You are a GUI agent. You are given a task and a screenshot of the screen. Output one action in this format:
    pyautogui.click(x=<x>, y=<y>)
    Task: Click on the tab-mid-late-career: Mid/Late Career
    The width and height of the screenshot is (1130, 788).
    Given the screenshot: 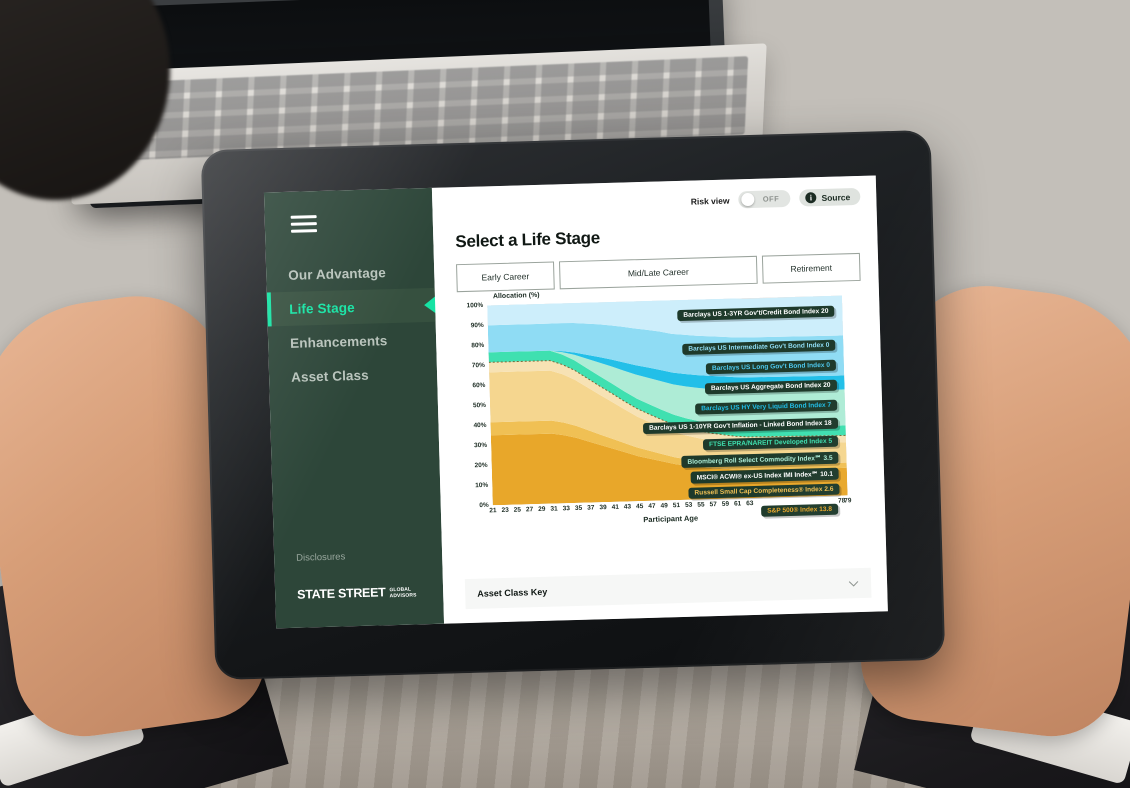 What is the action you would take?
    pyautogui.click(x=658, y=272)
    